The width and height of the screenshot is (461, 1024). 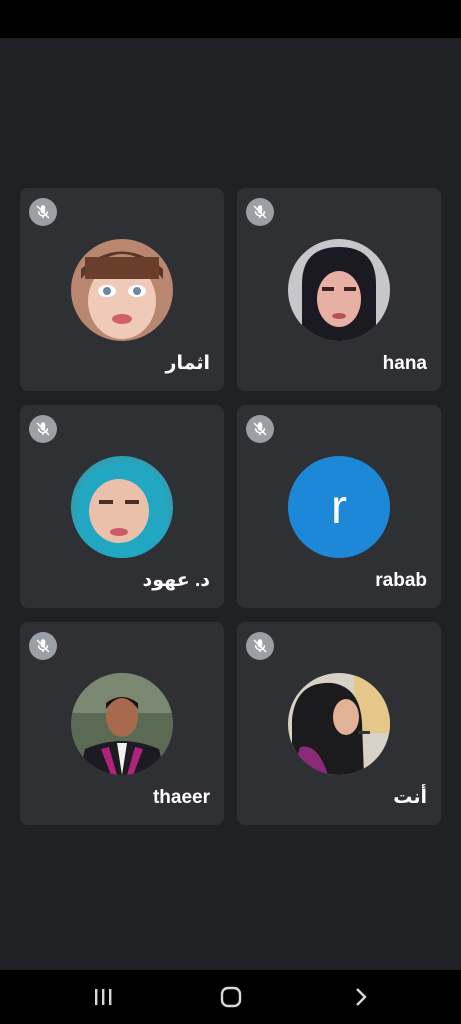 What do you see at coordinates (404, 363) in the screenshot?
I see `participant-name: hana` at bounding box center [404, 363].